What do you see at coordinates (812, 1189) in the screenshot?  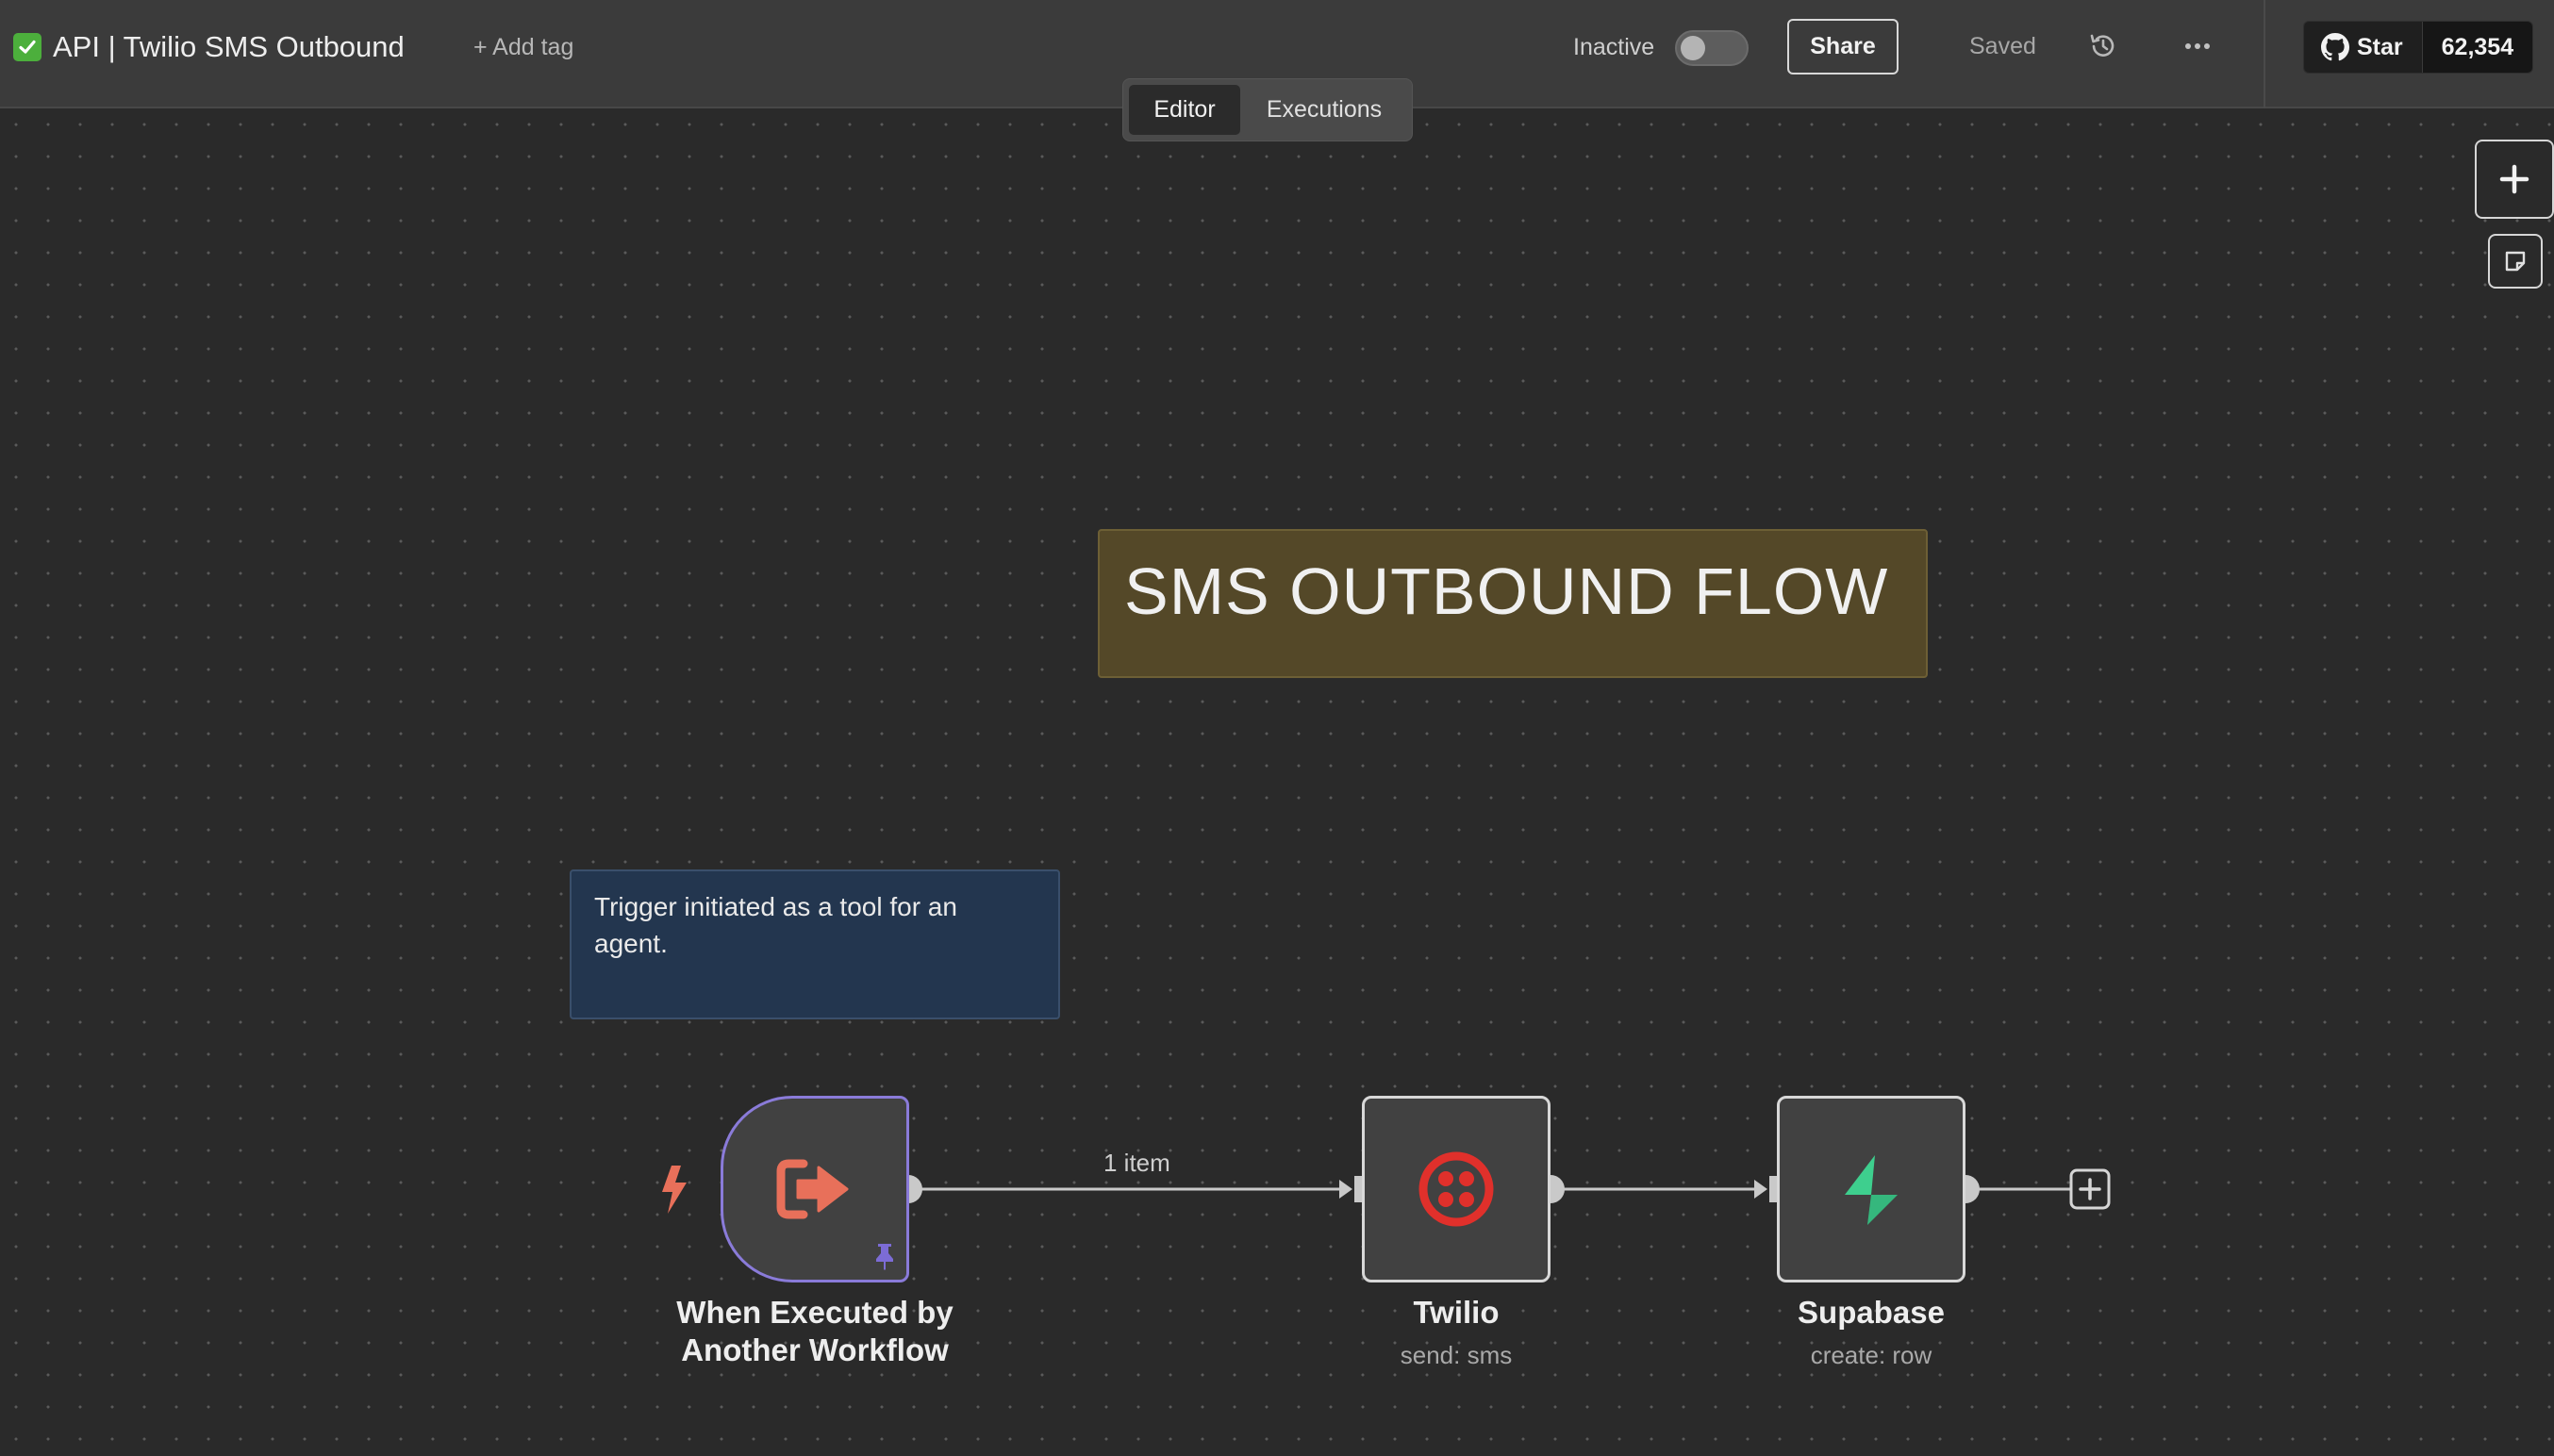 I see `exit-arrow-icon` at bounding box center [812, 1189].